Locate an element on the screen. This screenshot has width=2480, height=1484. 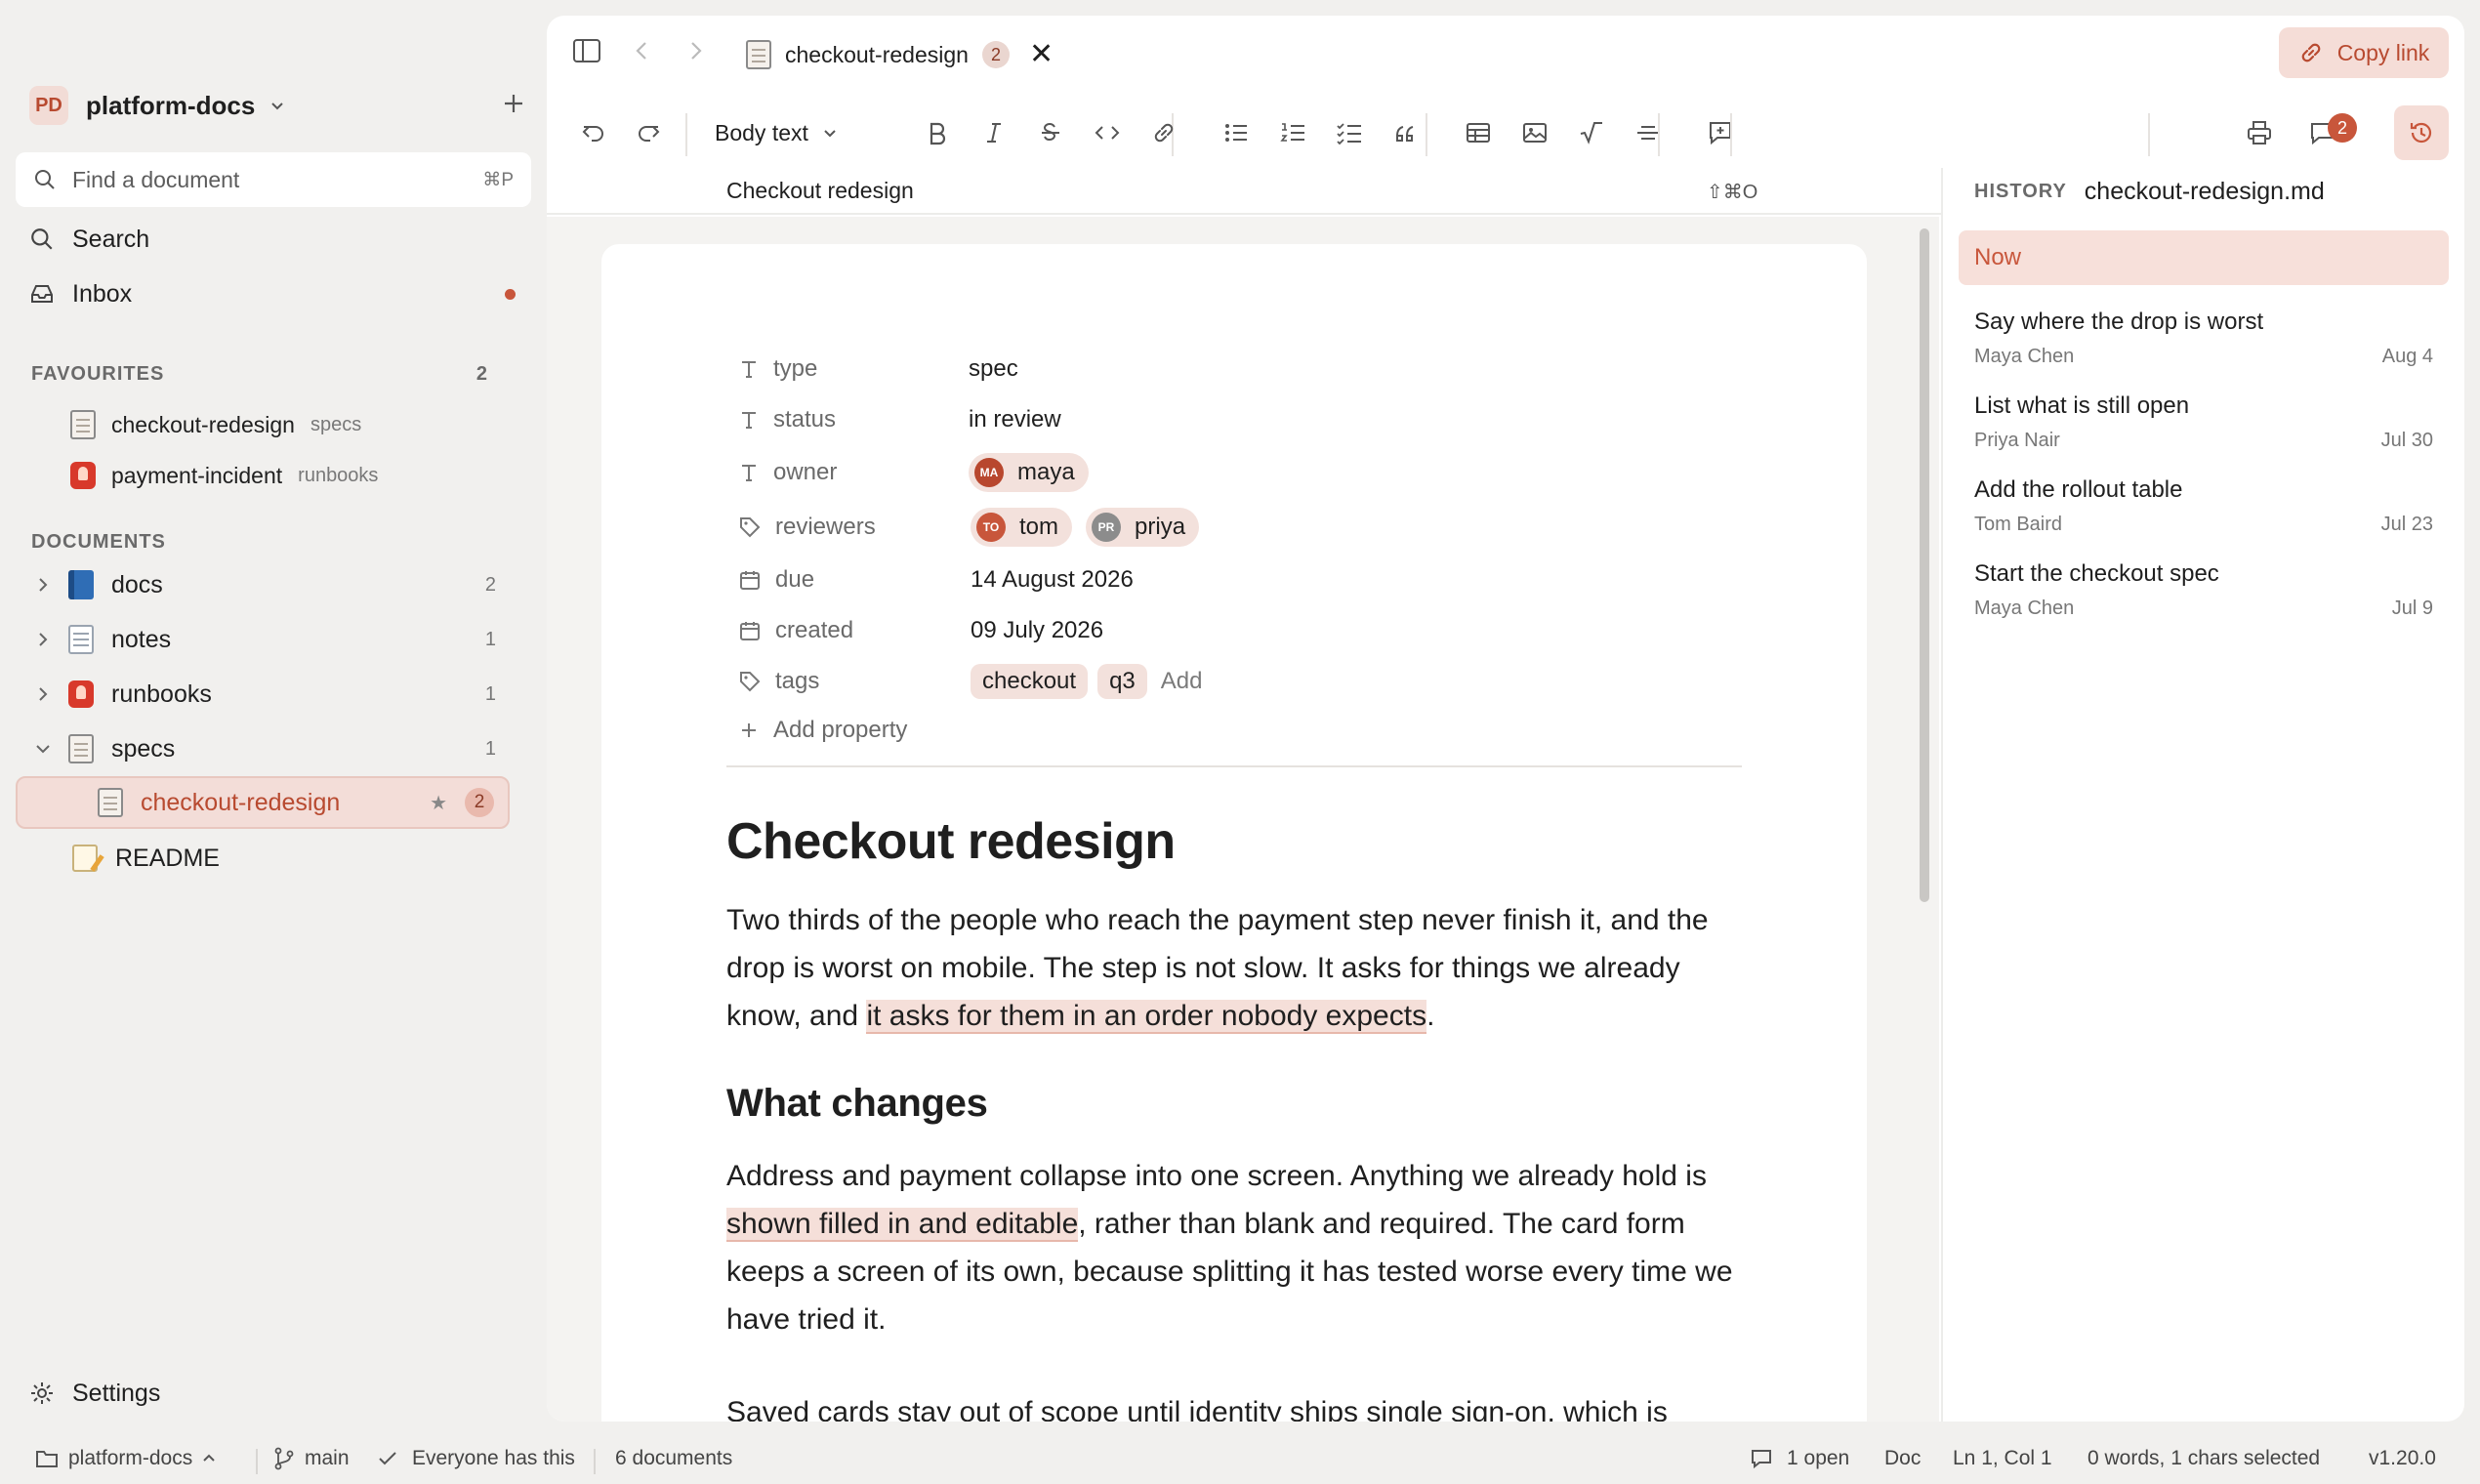
history-now: Now is located at coordinates (2204, 257).